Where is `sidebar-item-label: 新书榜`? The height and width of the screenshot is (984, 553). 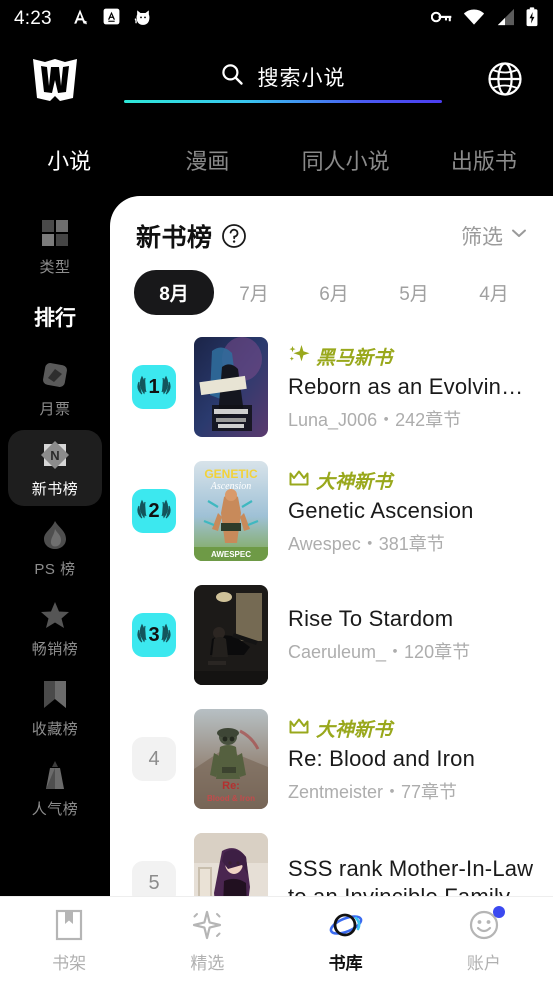
sidebar-item-label: 新书榜 is located at coordinates (55, 489).